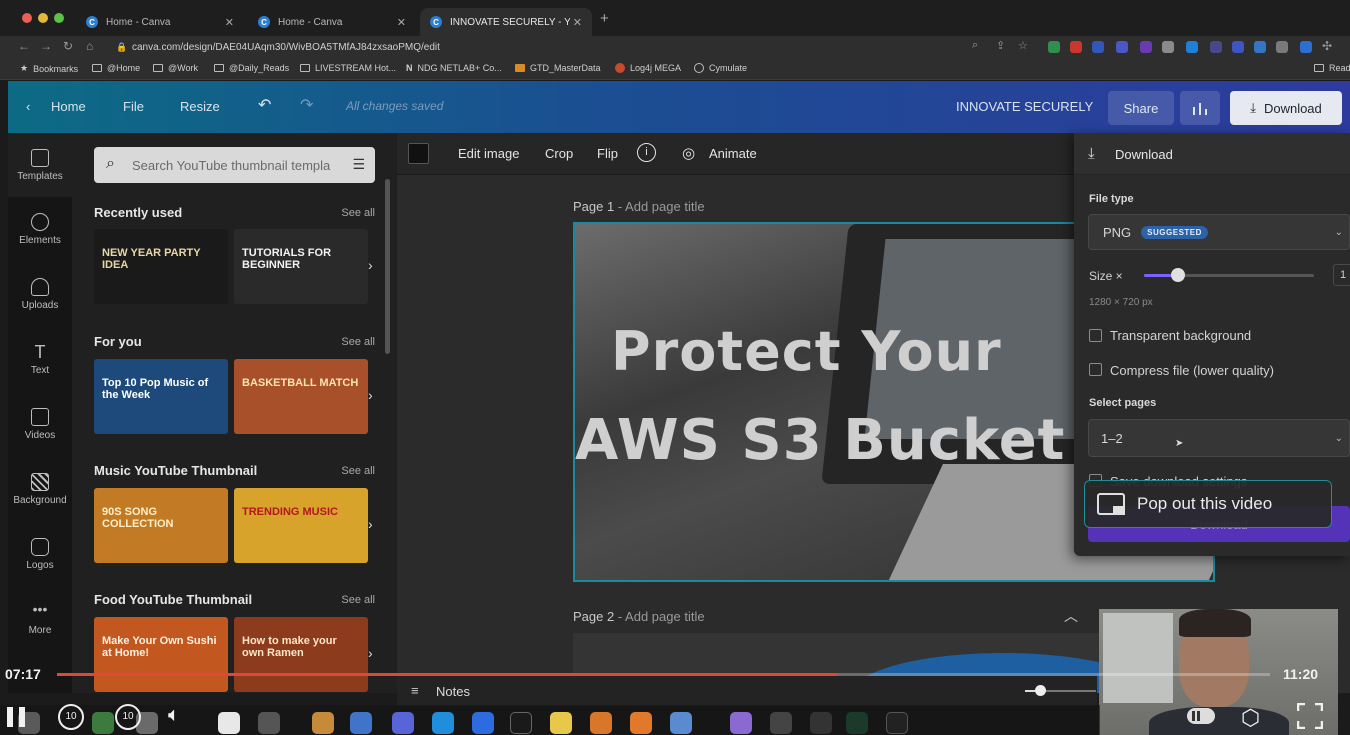 Image resolution: width=1350 pixels, height=735 pixels. I want to click on size-input: 1, so click(1341, 275).